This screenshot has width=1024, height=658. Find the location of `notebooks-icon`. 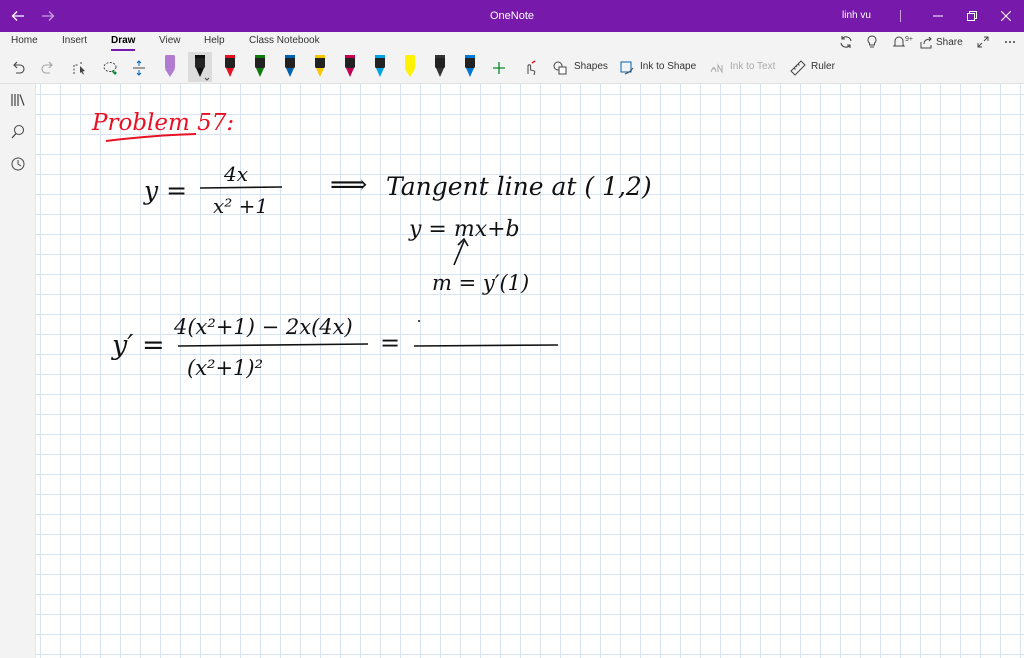

notebooks-icon is located at coordinates (18, 100).